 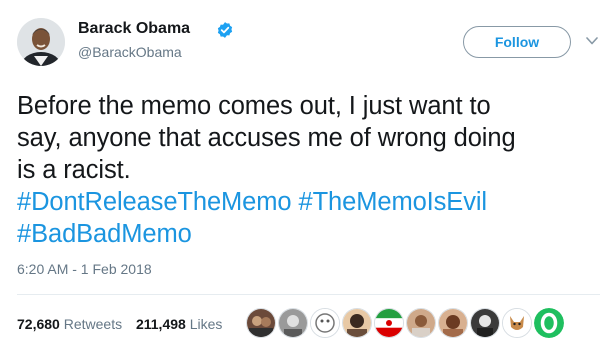 I want to click on chevron-down-icon, so click(x=592, y=41).